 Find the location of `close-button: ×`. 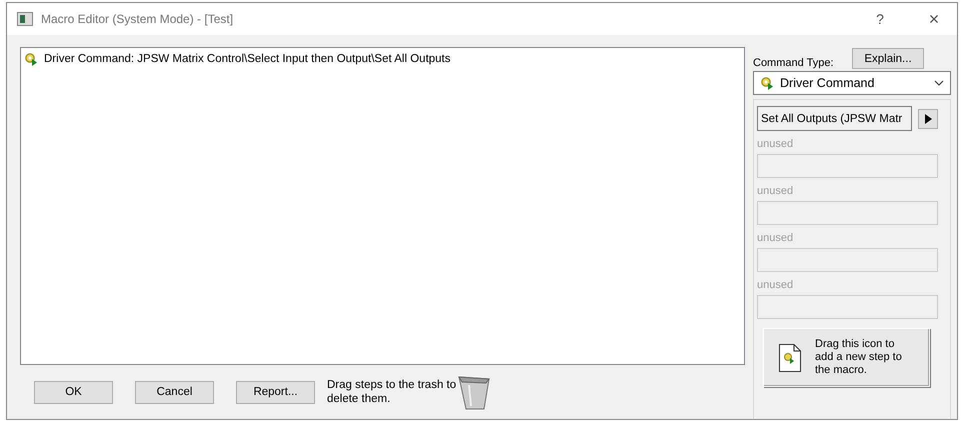

close-button: × is located at coordinates (934, 19).